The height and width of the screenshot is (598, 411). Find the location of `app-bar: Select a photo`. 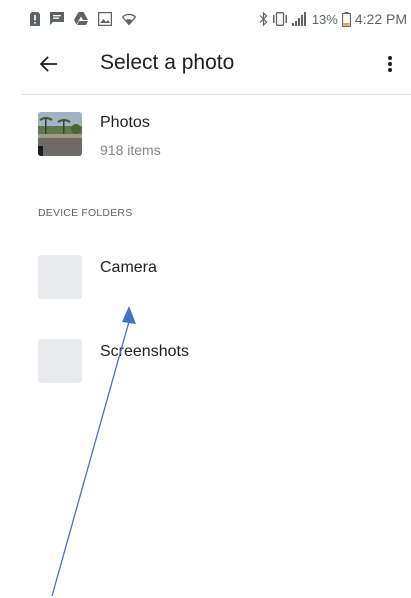

app-bar: Select a photo is located at coordinates (205, 64).